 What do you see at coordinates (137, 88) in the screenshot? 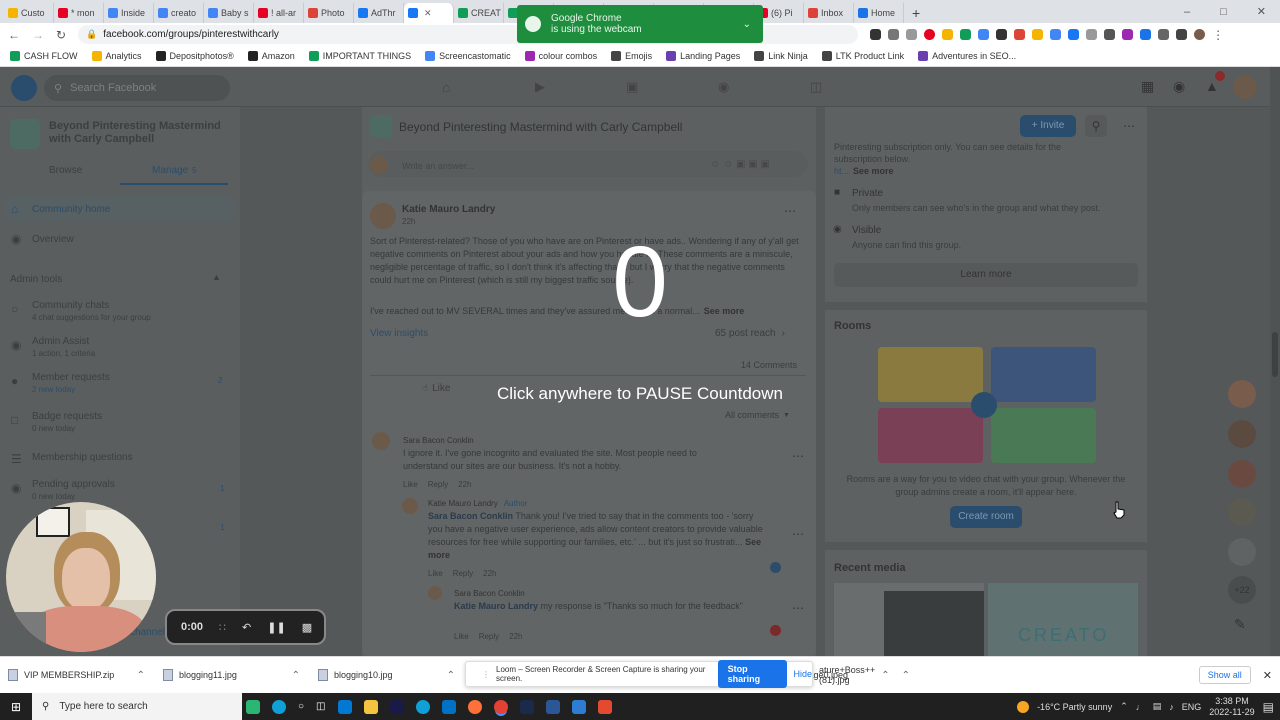
I see `facebook-search-input: ⚲ Search Facebook` at bounding box center [137, 88].